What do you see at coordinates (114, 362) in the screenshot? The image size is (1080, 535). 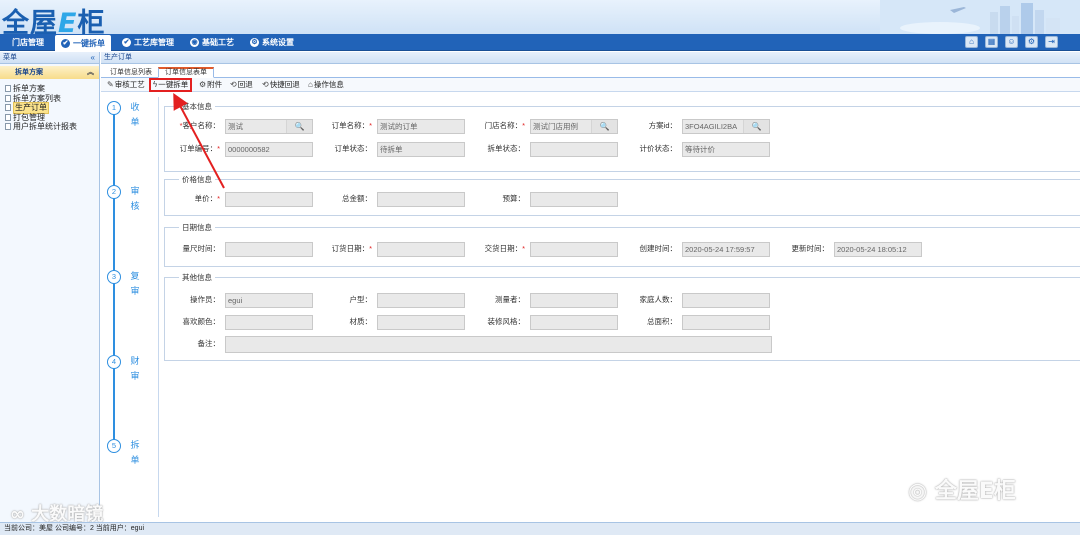 I see `step-number: 4` at bounding box center [114, 362].